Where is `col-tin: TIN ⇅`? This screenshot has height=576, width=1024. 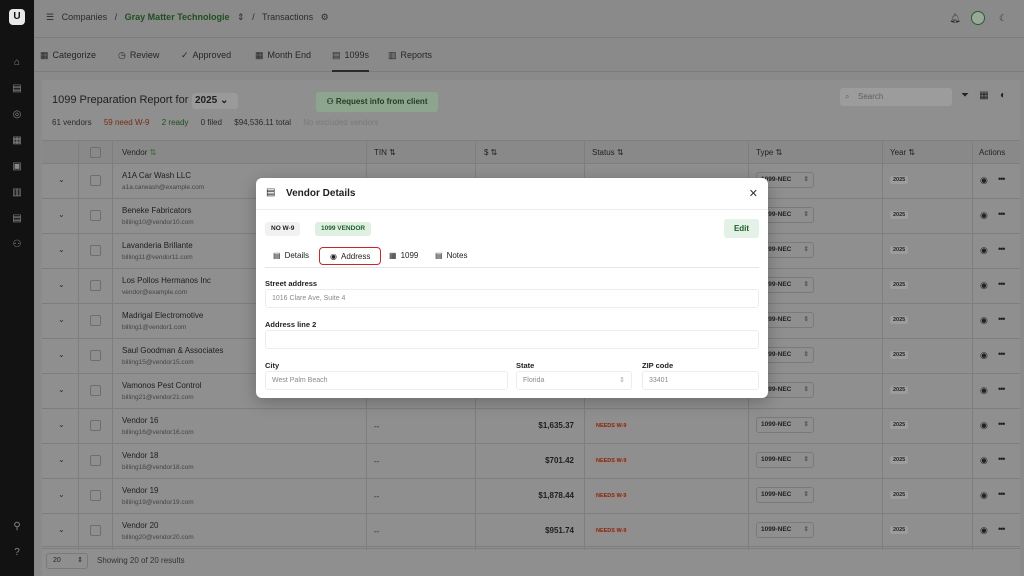 col-tin: TIN ⇅ is located at coordinates (385, 153).